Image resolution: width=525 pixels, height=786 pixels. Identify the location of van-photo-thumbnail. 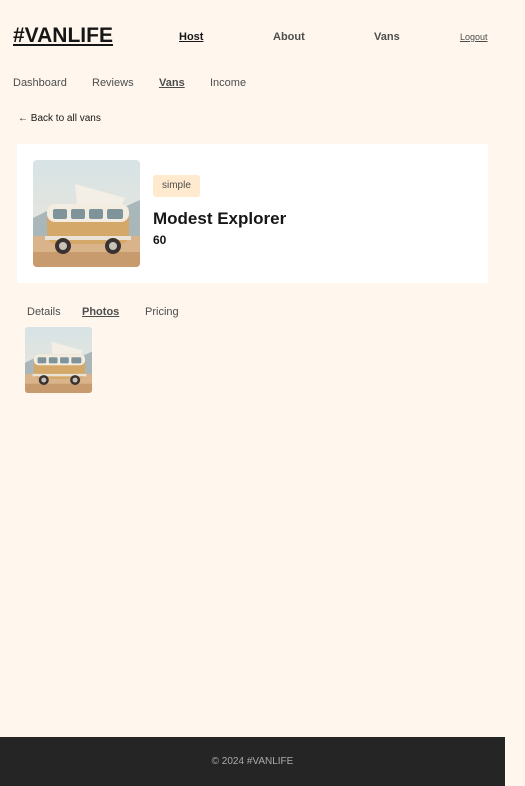
(58, 360).